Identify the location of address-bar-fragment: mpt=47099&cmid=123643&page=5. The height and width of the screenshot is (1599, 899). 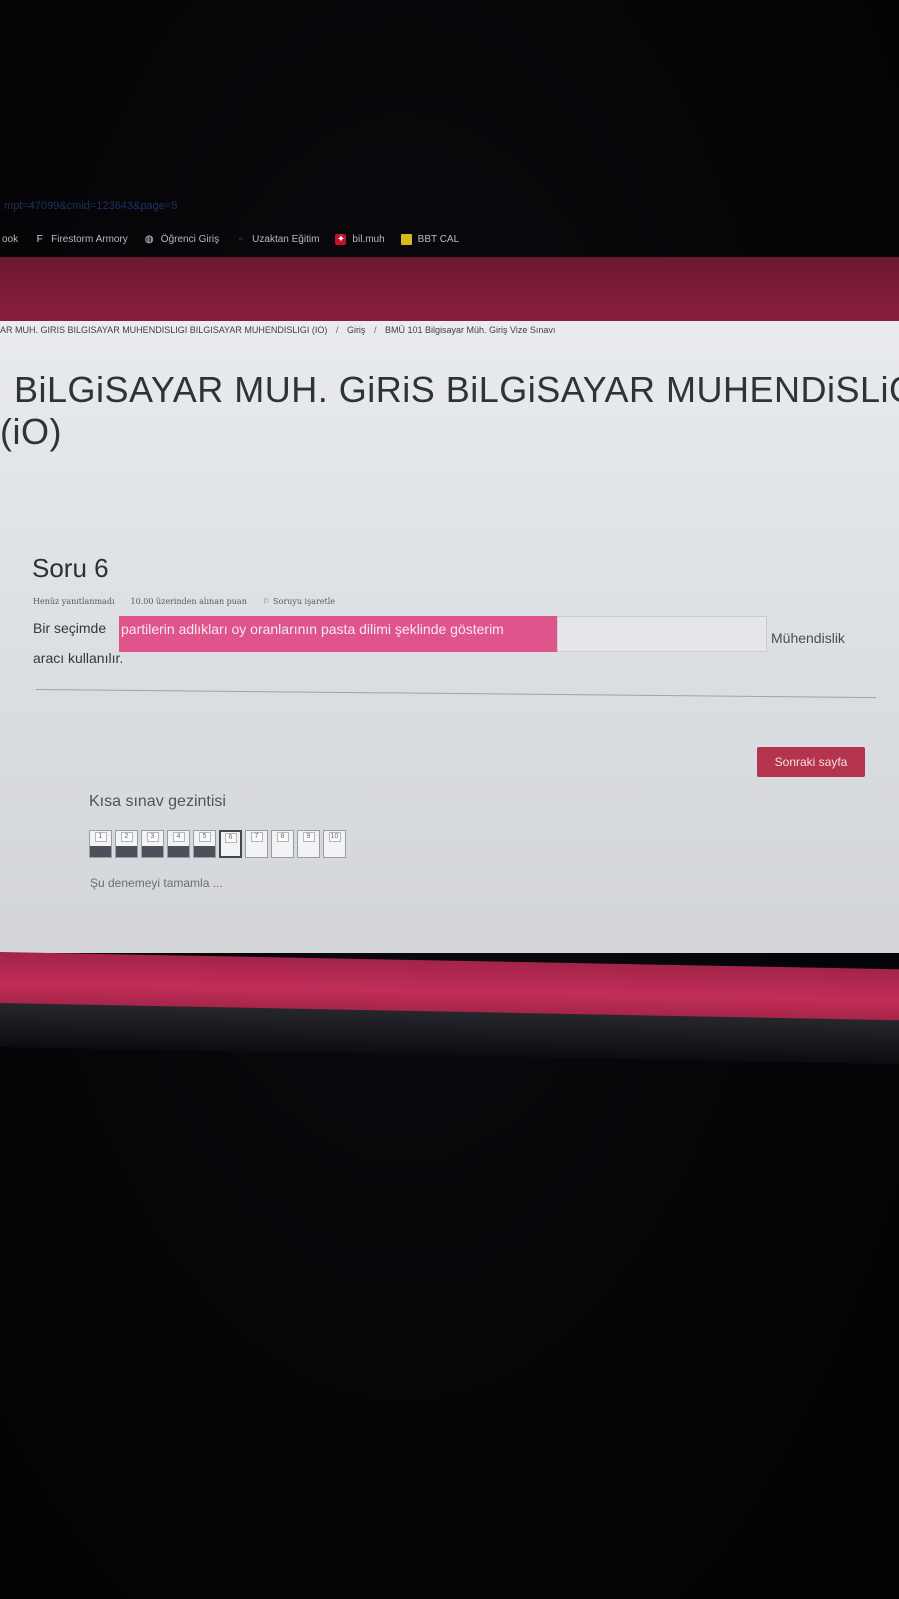
(449, 210).